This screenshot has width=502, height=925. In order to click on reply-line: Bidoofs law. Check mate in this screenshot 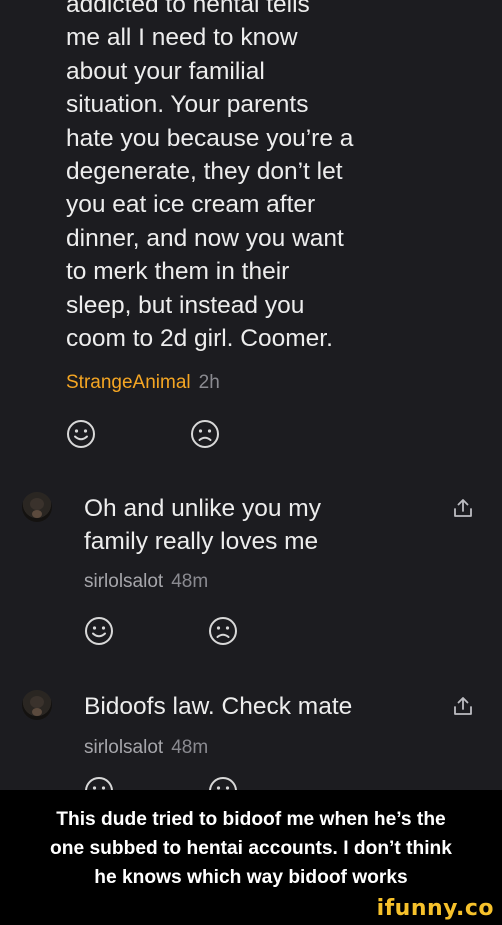, I will do `click(218, 706)`.